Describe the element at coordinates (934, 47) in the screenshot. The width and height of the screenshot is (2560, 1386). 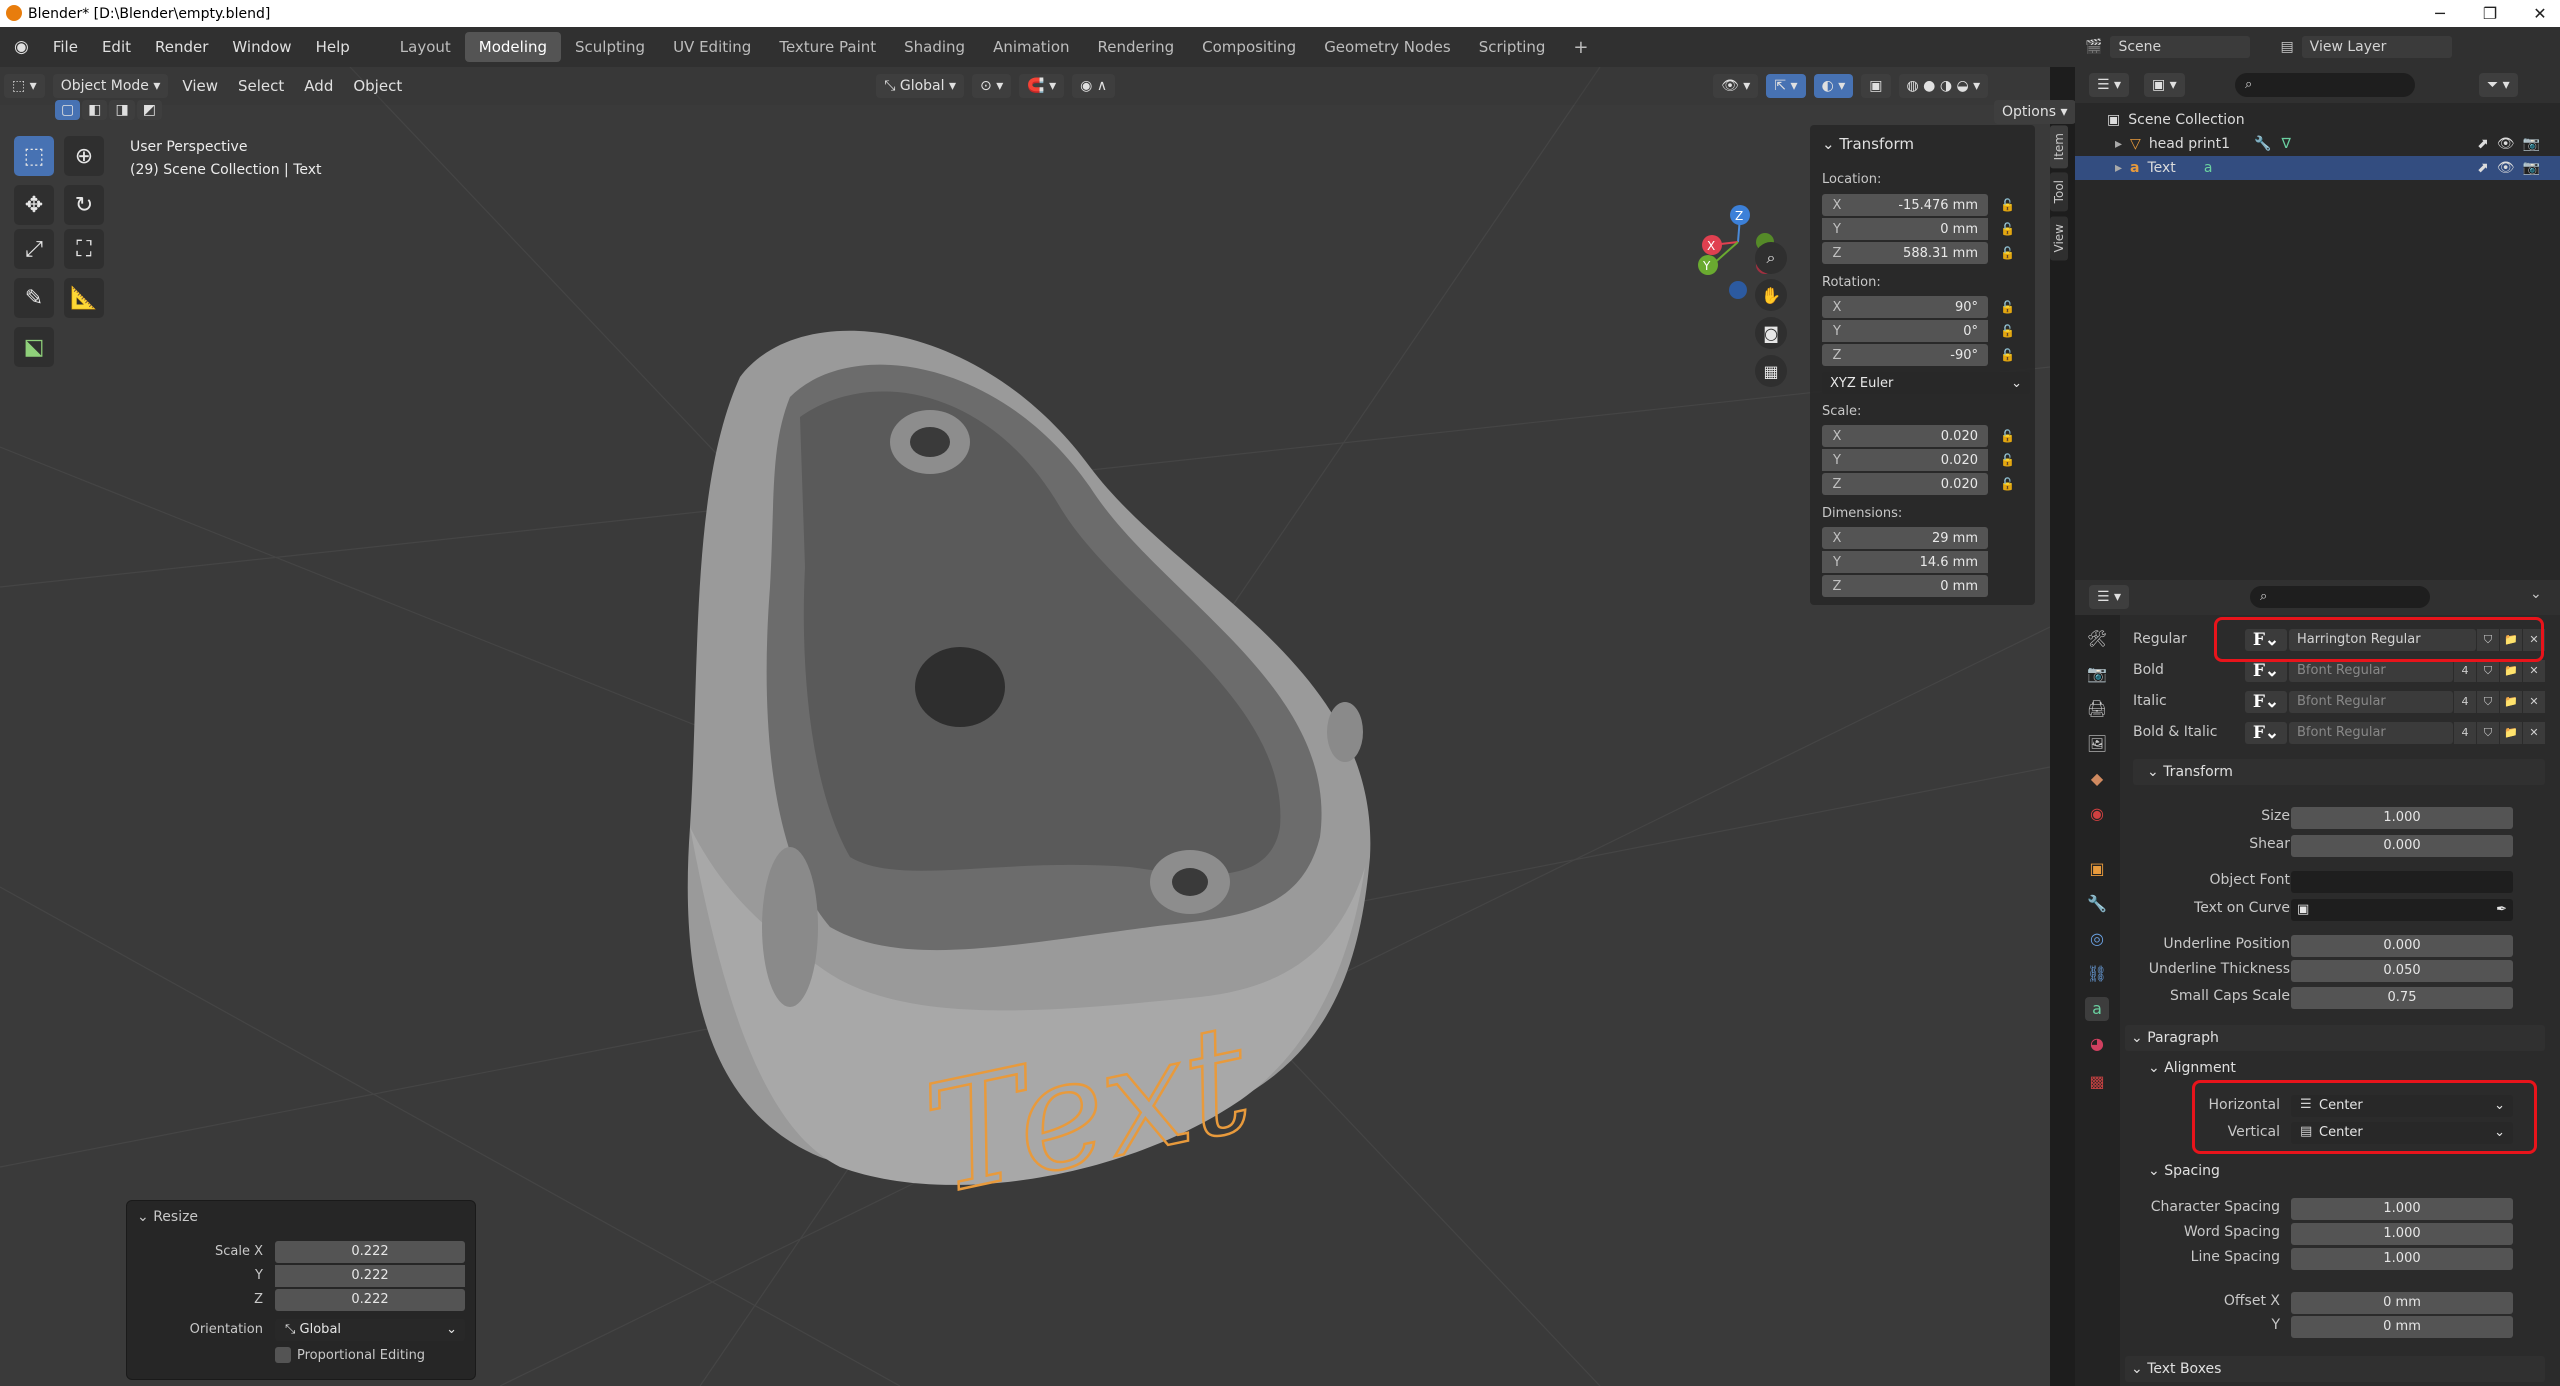
I see `tab-shading: Shading` at that location.